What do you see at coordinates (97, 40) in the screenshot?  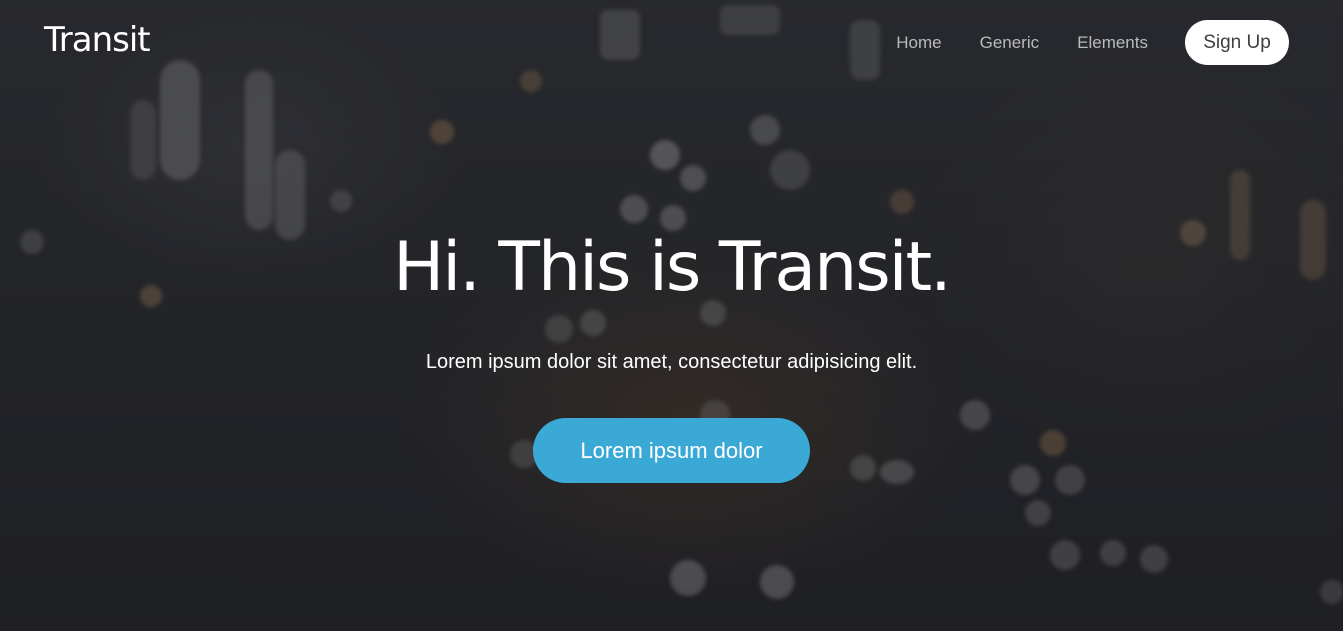 I see `site-logo: Transit` at bounding box center [97, 40].